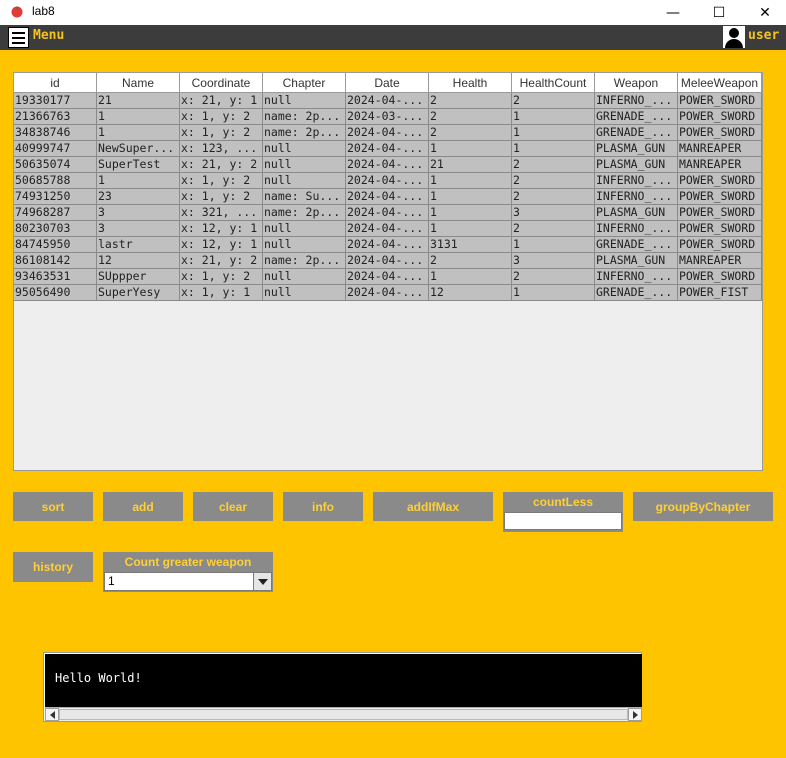  Describe the element at coordinates (55, 149) in the screenshot. I see `table-cell-id: 40999747` at that location.